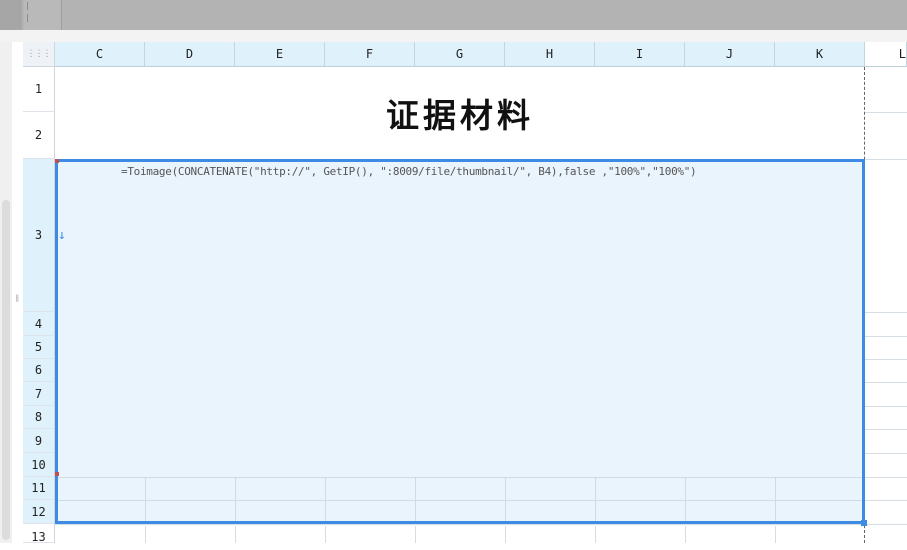 This screenshot has height=550, width=907. What do you see at coordinates (39, 89) in the screenshot?
I see `row-header-1: 1` at bounding box center [39, 89].